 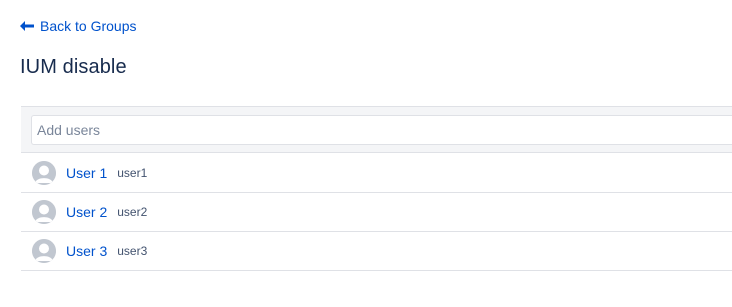 I want to click on username-label: user2, so click(x=132, y=212).